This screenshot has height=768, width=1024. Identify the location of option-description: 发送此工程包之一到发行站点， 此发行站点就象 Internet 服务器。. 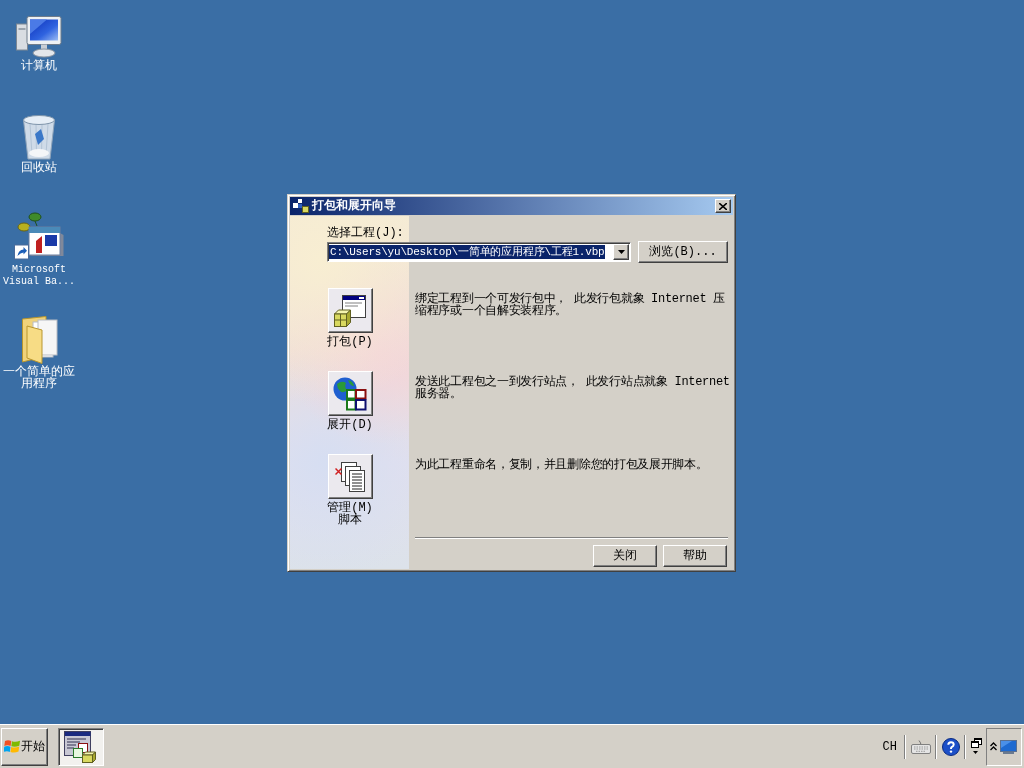
(573, 388).